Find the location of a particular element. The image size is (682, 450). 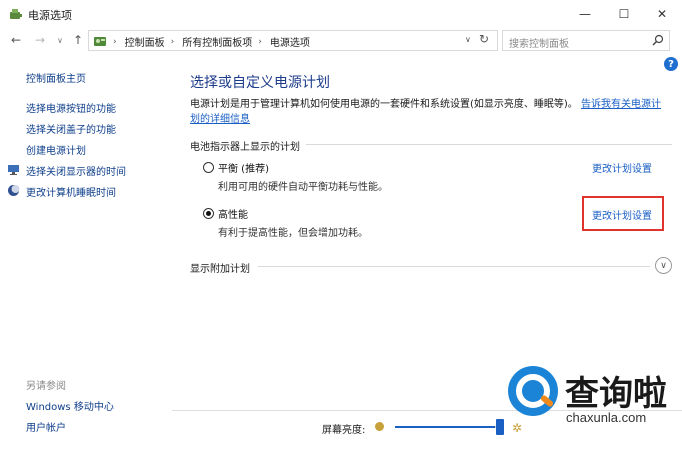

minimize-button: — is located at coordinates (585, 14).